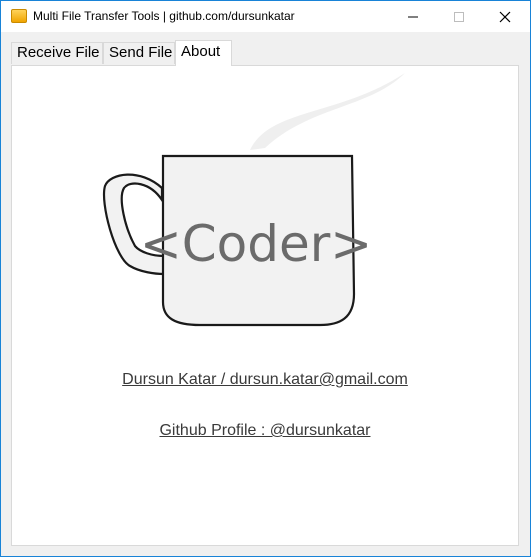  What do you see at coordinates (327, 111) in the screenshot?
I see `steam-icon` at bounding box center [327, 111].